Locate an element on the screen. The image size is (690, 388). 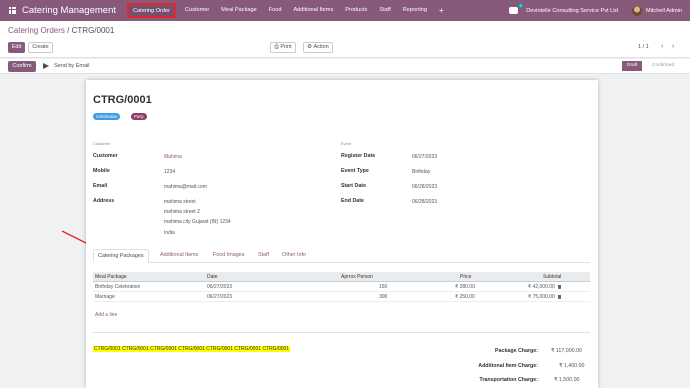
cell-price: ₹ 280.00 is located at coordinates (465, 287).